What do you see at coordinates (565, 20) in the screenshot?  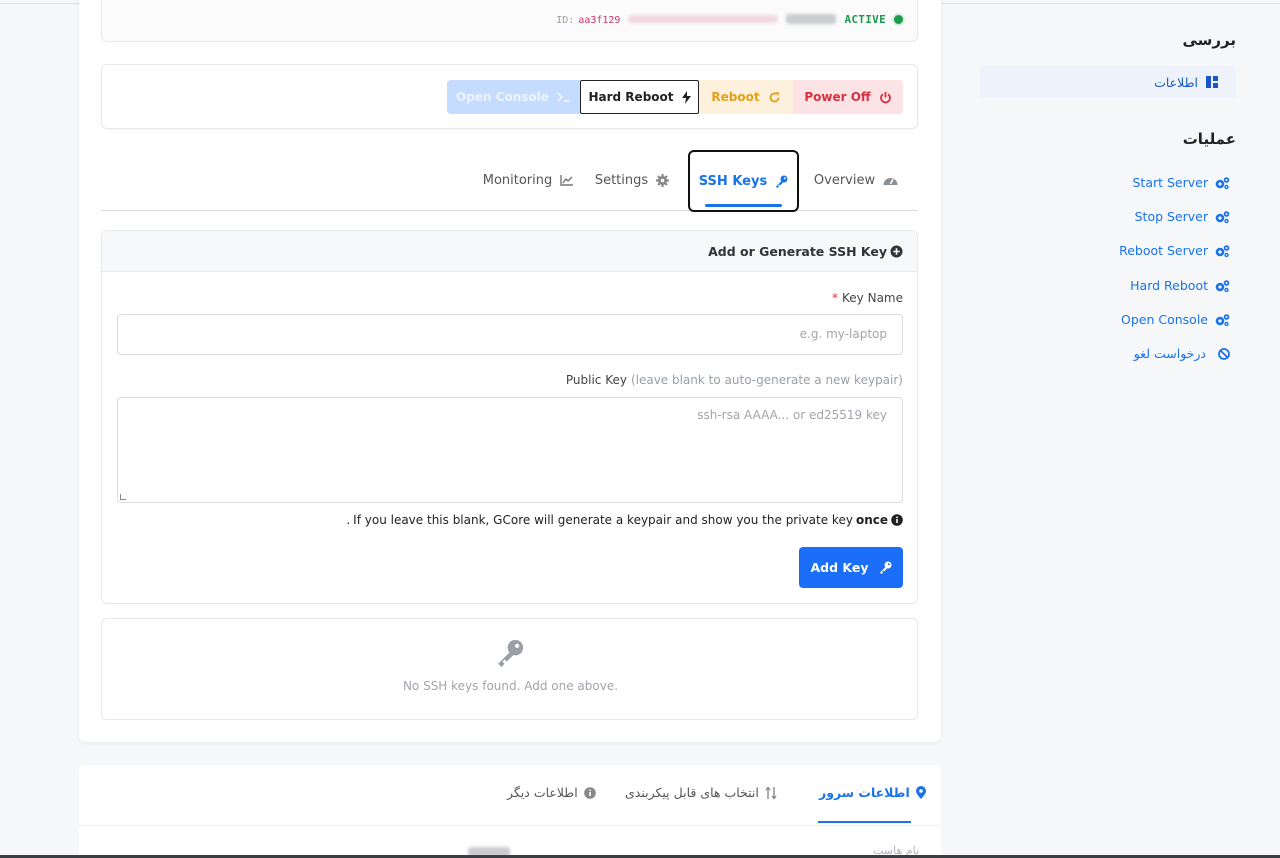 I see `id-label: ID:` at bounding box center [565, 20].